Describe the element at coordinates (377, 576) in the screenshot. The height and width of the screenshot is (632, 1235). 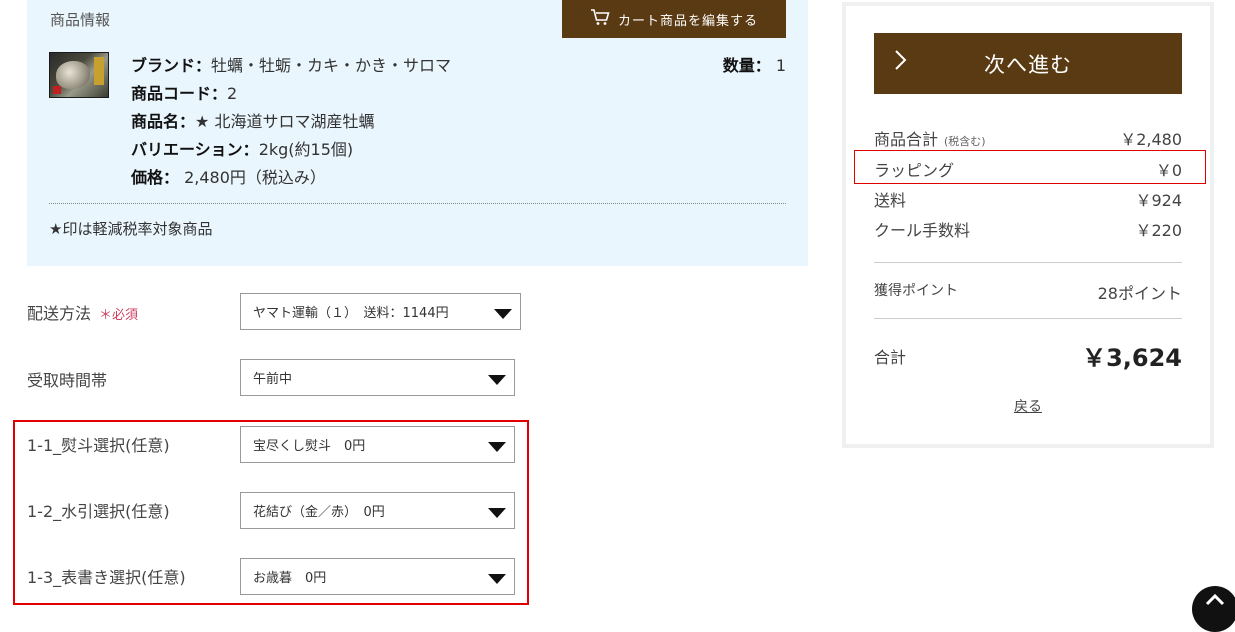
I see `omotegaki-select: お歳暮 0円` at that location.